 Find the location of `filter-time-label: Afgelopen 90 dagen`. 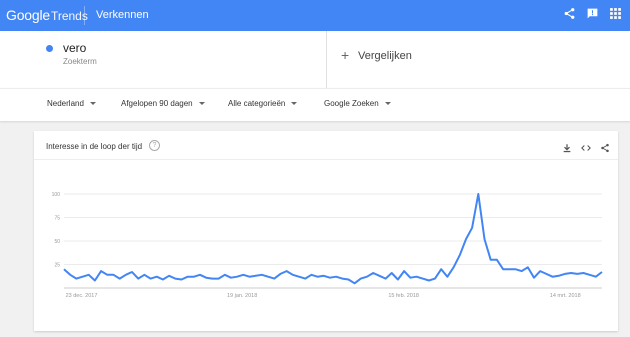

filter-time-label: Afgelopen 90 dagen is located at coordinates (157, 103).